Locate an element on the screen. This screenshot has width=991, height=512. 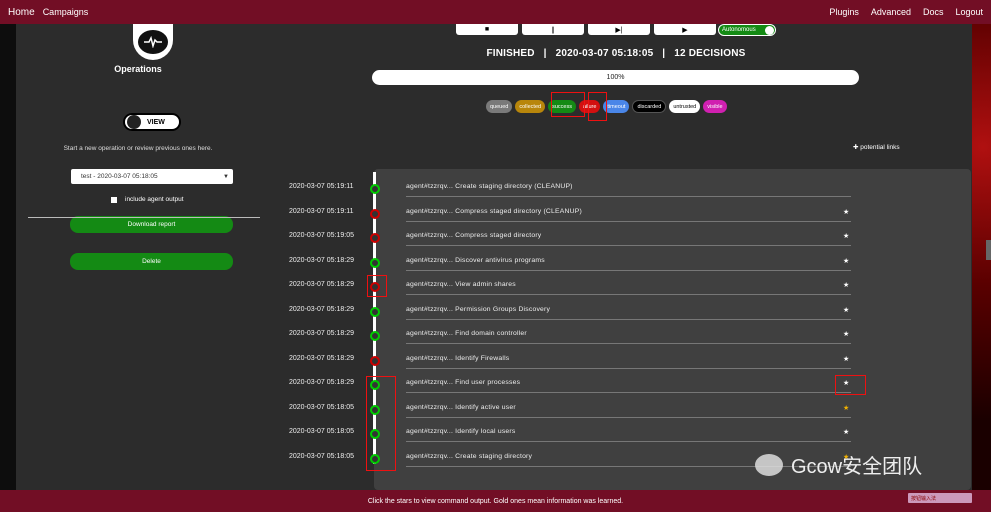
include-agent-output: include agent output is located at coordinates (147, 199).